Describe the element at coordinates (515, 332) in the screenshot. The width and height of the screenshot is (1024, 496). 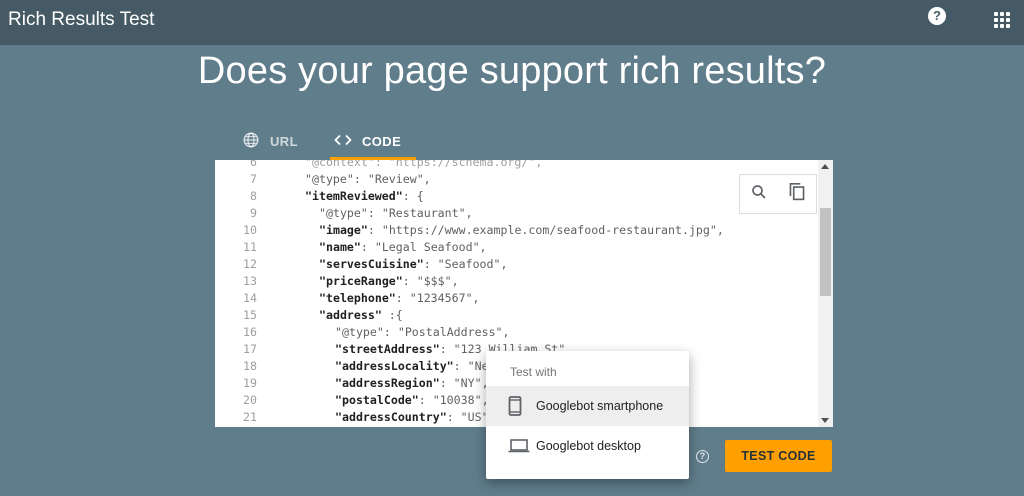
I see `code-line: 16 "@type": "PostalAddress",` at that location.